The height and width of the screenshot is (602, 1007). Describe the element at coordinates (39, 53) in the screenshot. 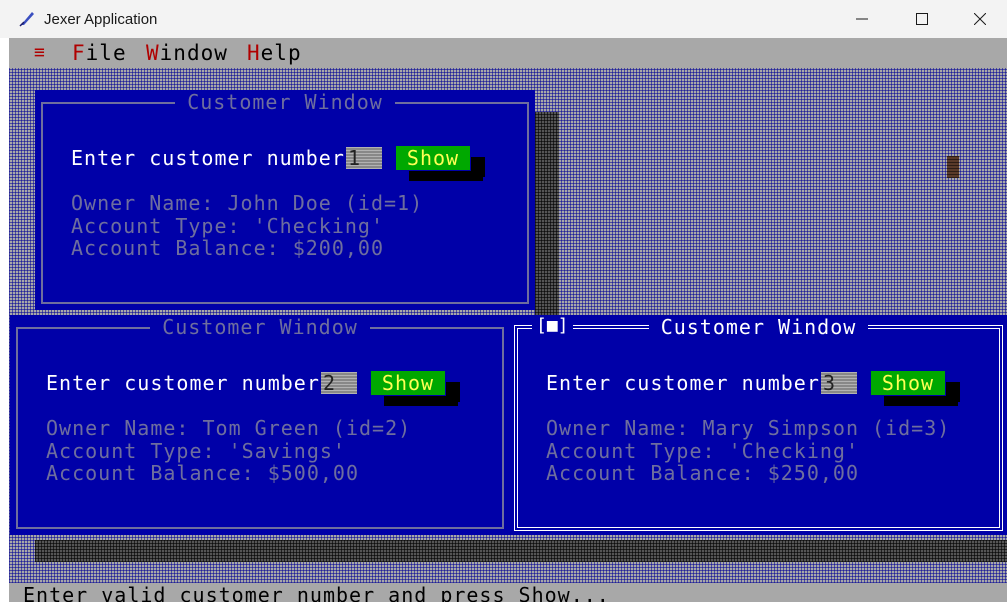

I see `system-menu-icon: ≡` at that location.